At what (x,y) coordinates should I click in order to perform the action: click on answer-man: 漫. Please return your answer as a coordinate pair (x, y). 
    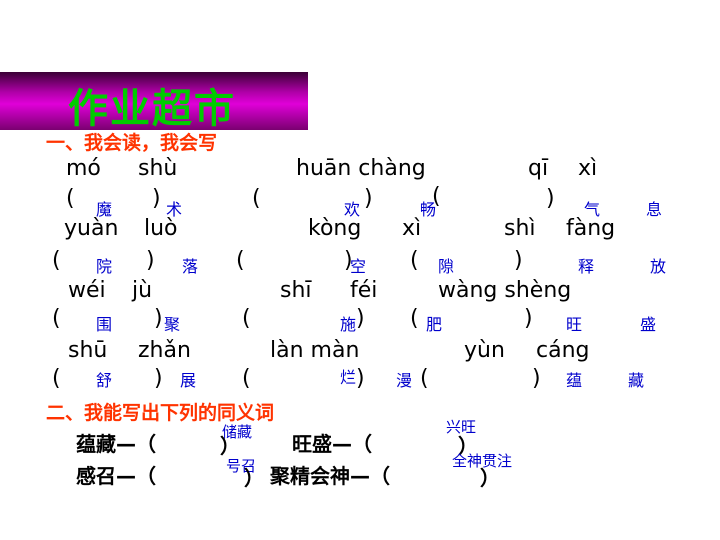
    Looking at the image, I should click on (404, 380).